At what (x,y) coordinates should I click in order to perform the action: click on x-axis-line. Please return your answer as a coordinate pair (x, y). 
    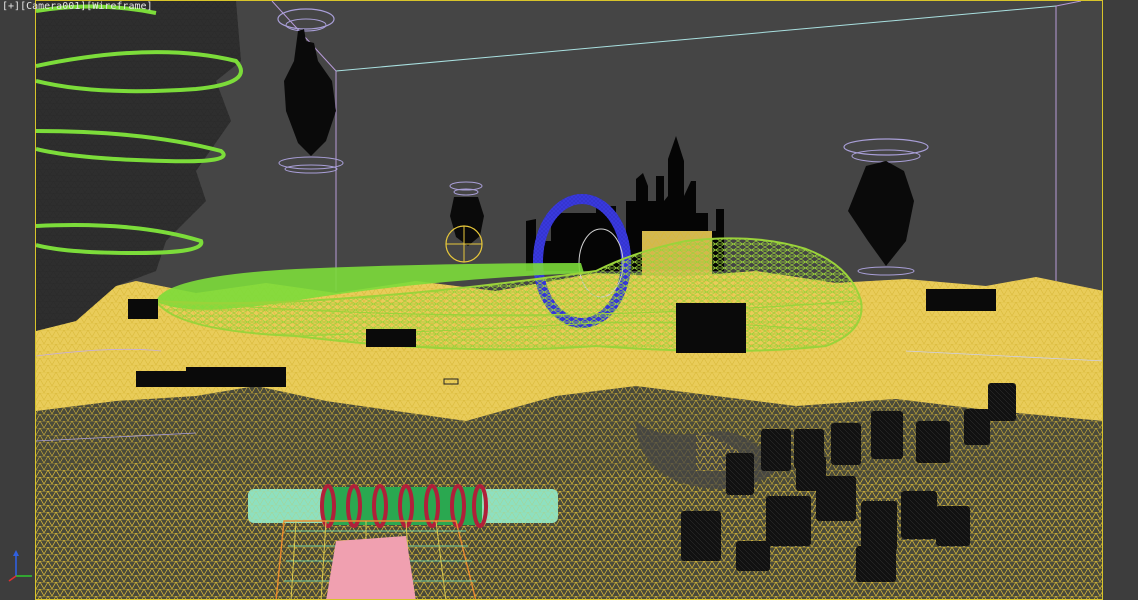
    Looking at the image, I should click on (12, 578).